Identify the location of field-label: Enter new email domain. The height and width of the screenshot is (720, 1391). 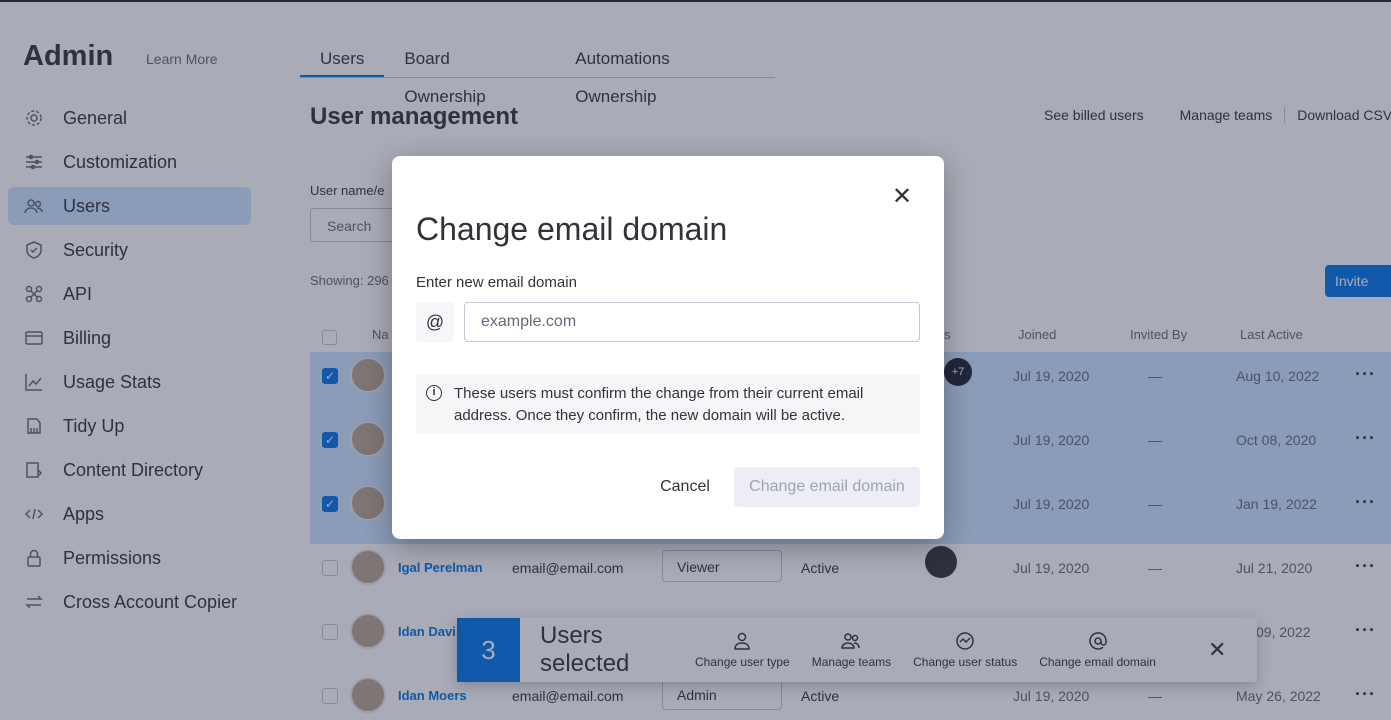
(496, 282).